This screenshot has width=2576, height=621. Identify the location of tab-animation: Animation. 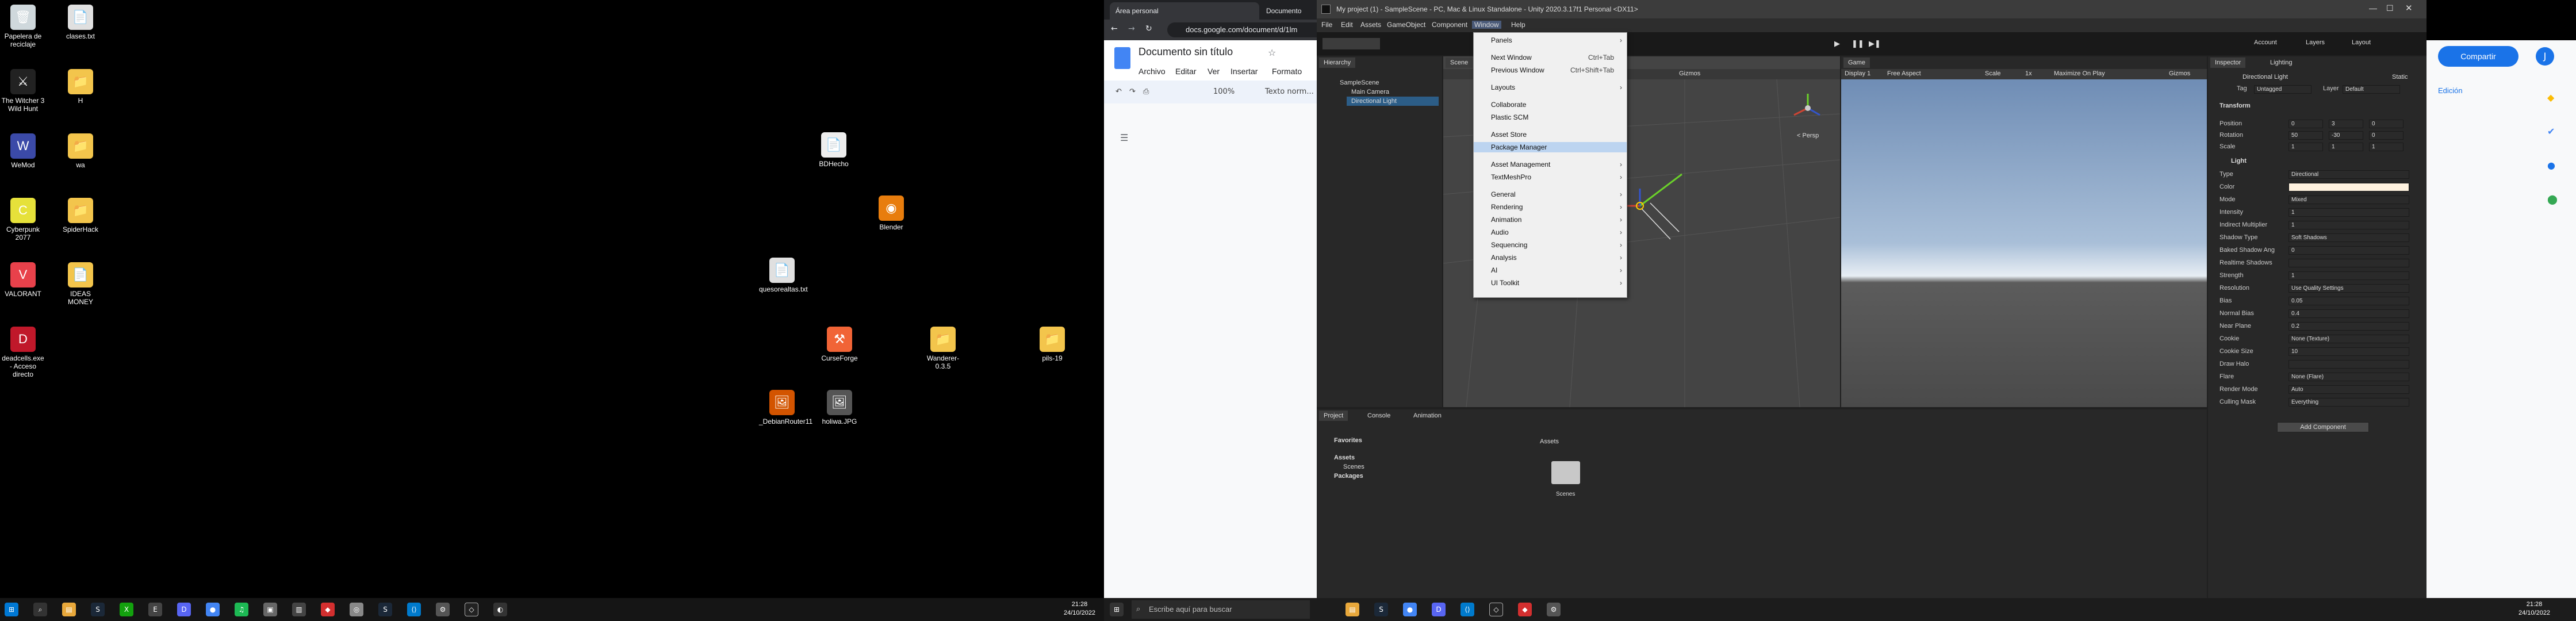
(1427, 416).